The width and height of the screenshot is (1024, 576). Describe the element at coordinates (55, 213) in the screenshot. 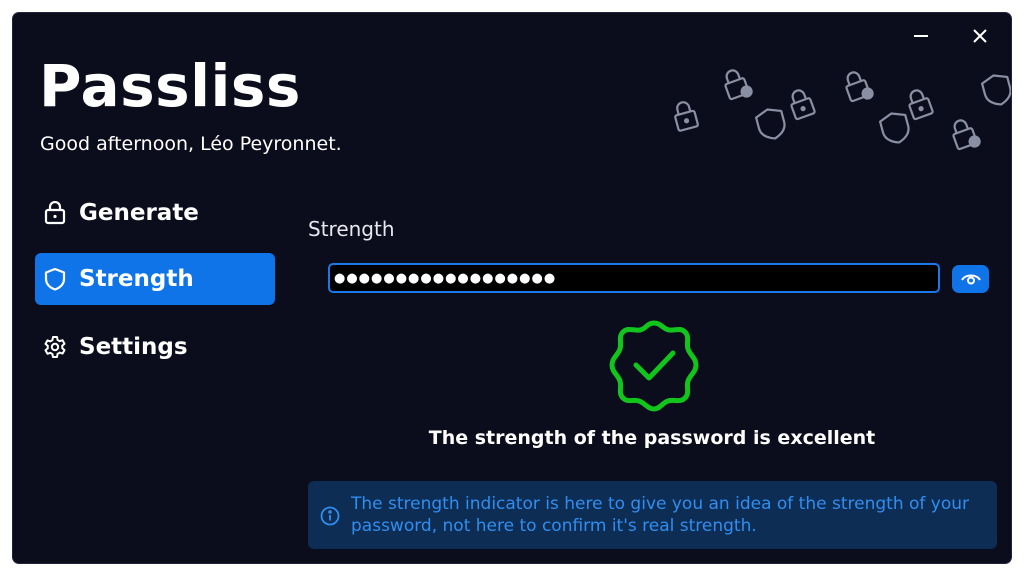

I see `lock-icon` at that location.